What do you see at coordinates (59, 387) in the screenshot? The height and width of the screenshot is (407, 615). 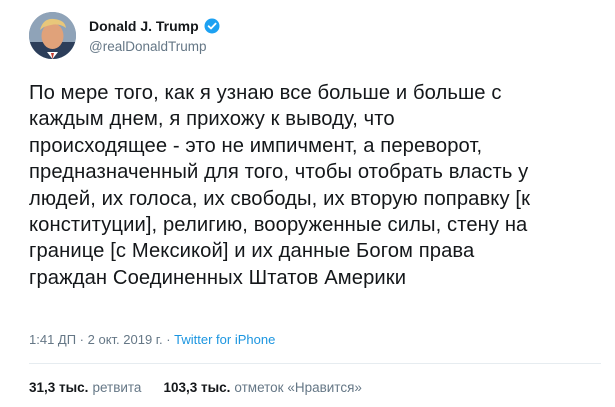 I see `retweets-count: 31,3 тыс.` at bounding box center [59, 387].